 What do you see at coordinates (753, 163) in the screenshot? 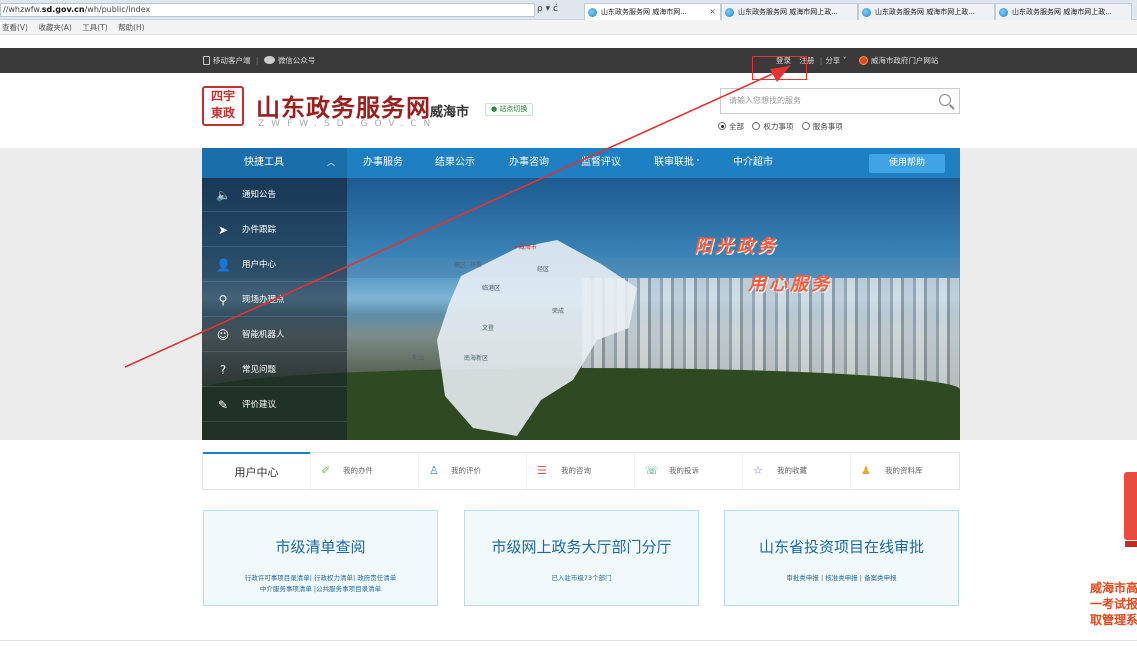
I see `nav-item-intermediary: 中介超市` at bounding box center [753, 163].